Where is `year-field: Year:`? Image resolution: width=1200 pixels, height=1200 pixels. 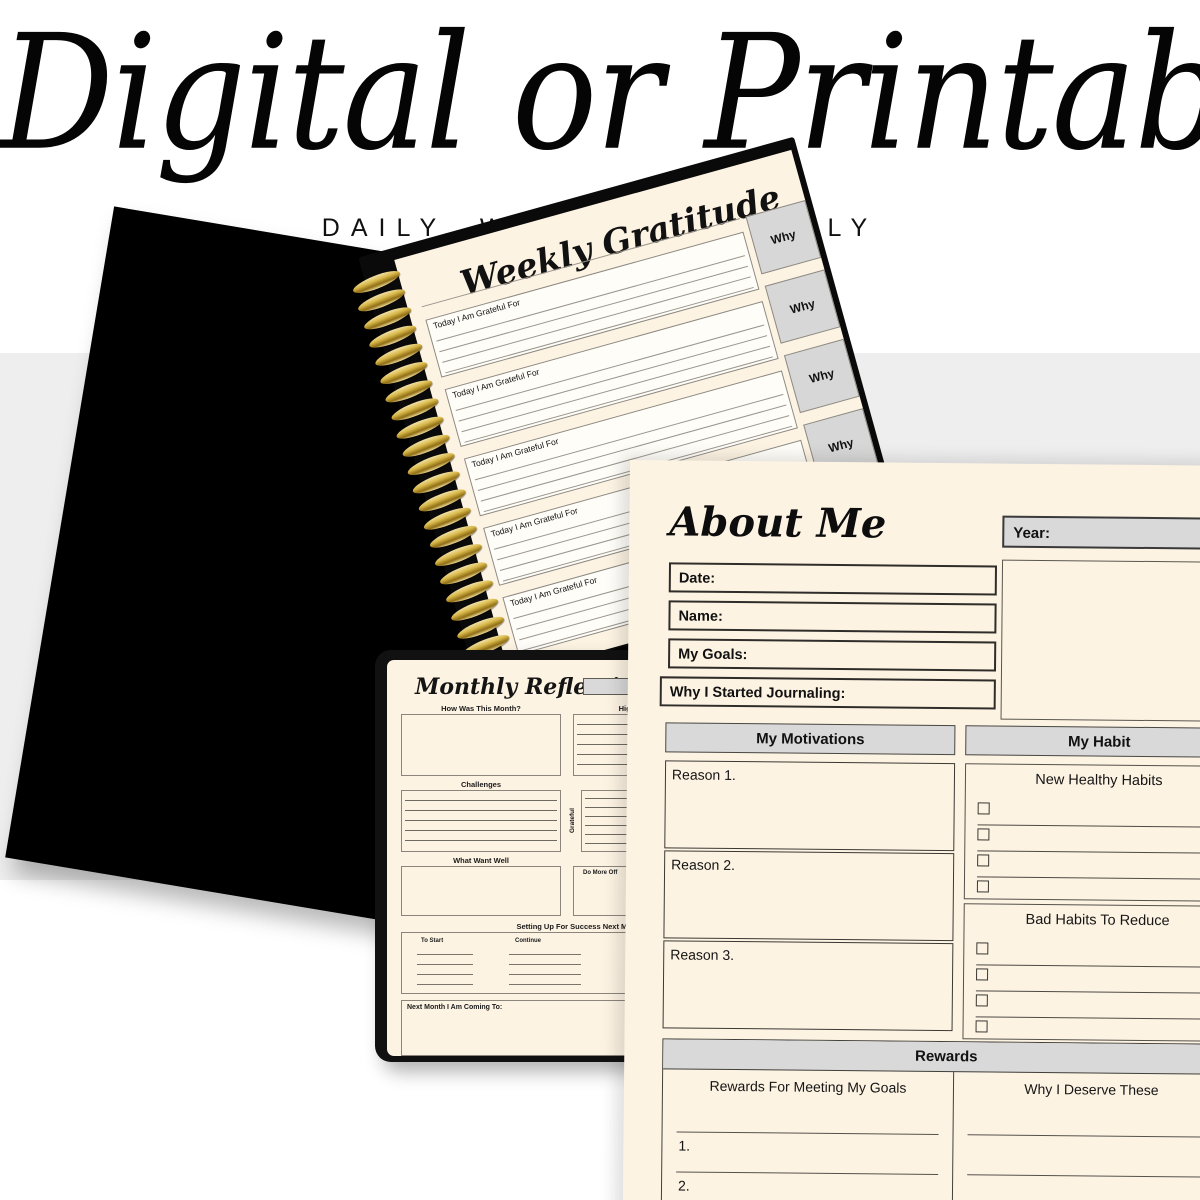 year-field: Year: is located at coordinates (1101, 532).